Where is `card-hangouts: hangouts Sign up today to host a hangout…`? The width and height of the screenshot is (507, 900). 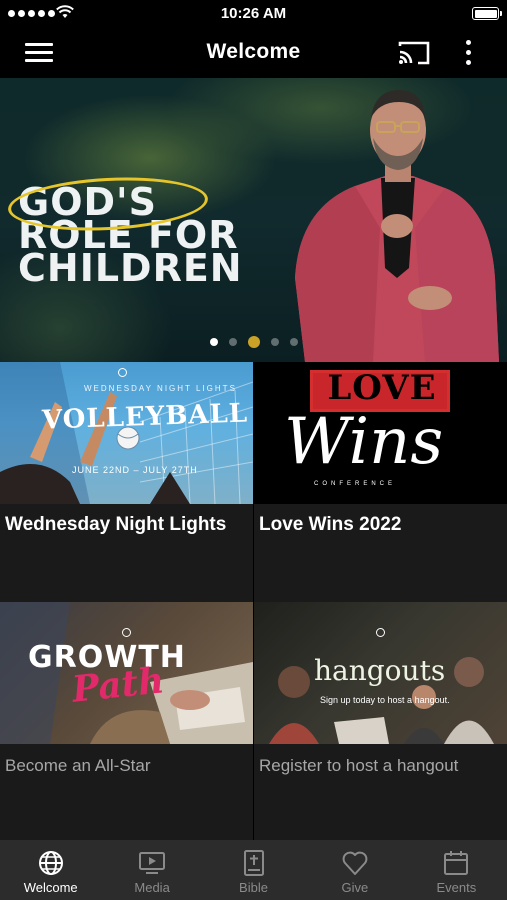
card-hangouts: hangouts Sign up today to host a hangout… is located at coordinates (380, 721).